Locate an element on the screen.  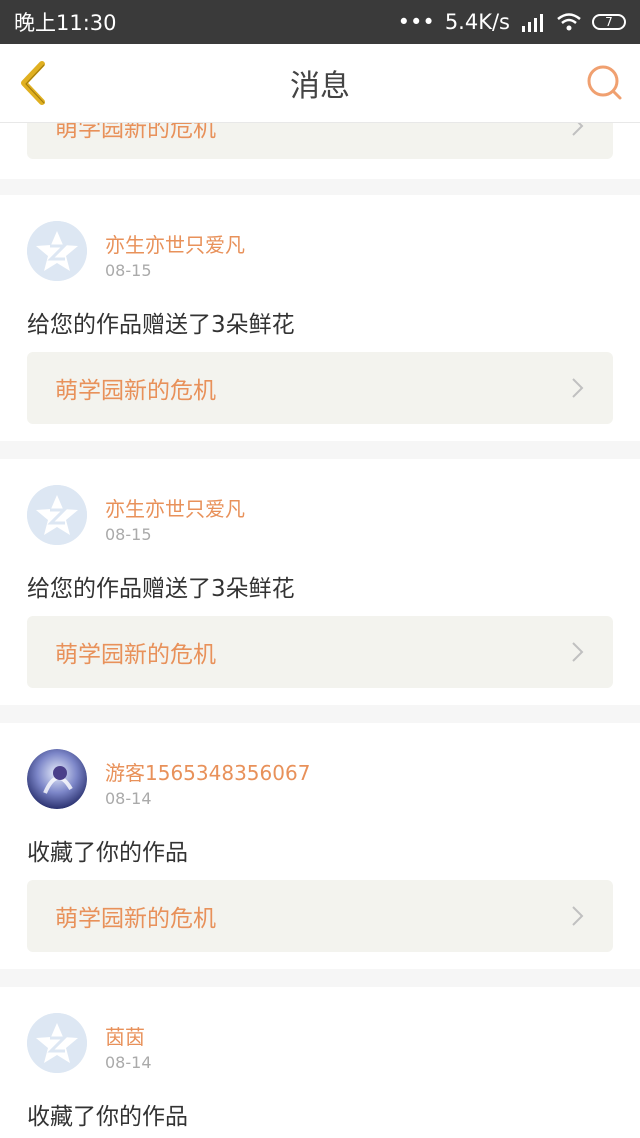
photo-avatar-icon is located at coordinates (57, 779).